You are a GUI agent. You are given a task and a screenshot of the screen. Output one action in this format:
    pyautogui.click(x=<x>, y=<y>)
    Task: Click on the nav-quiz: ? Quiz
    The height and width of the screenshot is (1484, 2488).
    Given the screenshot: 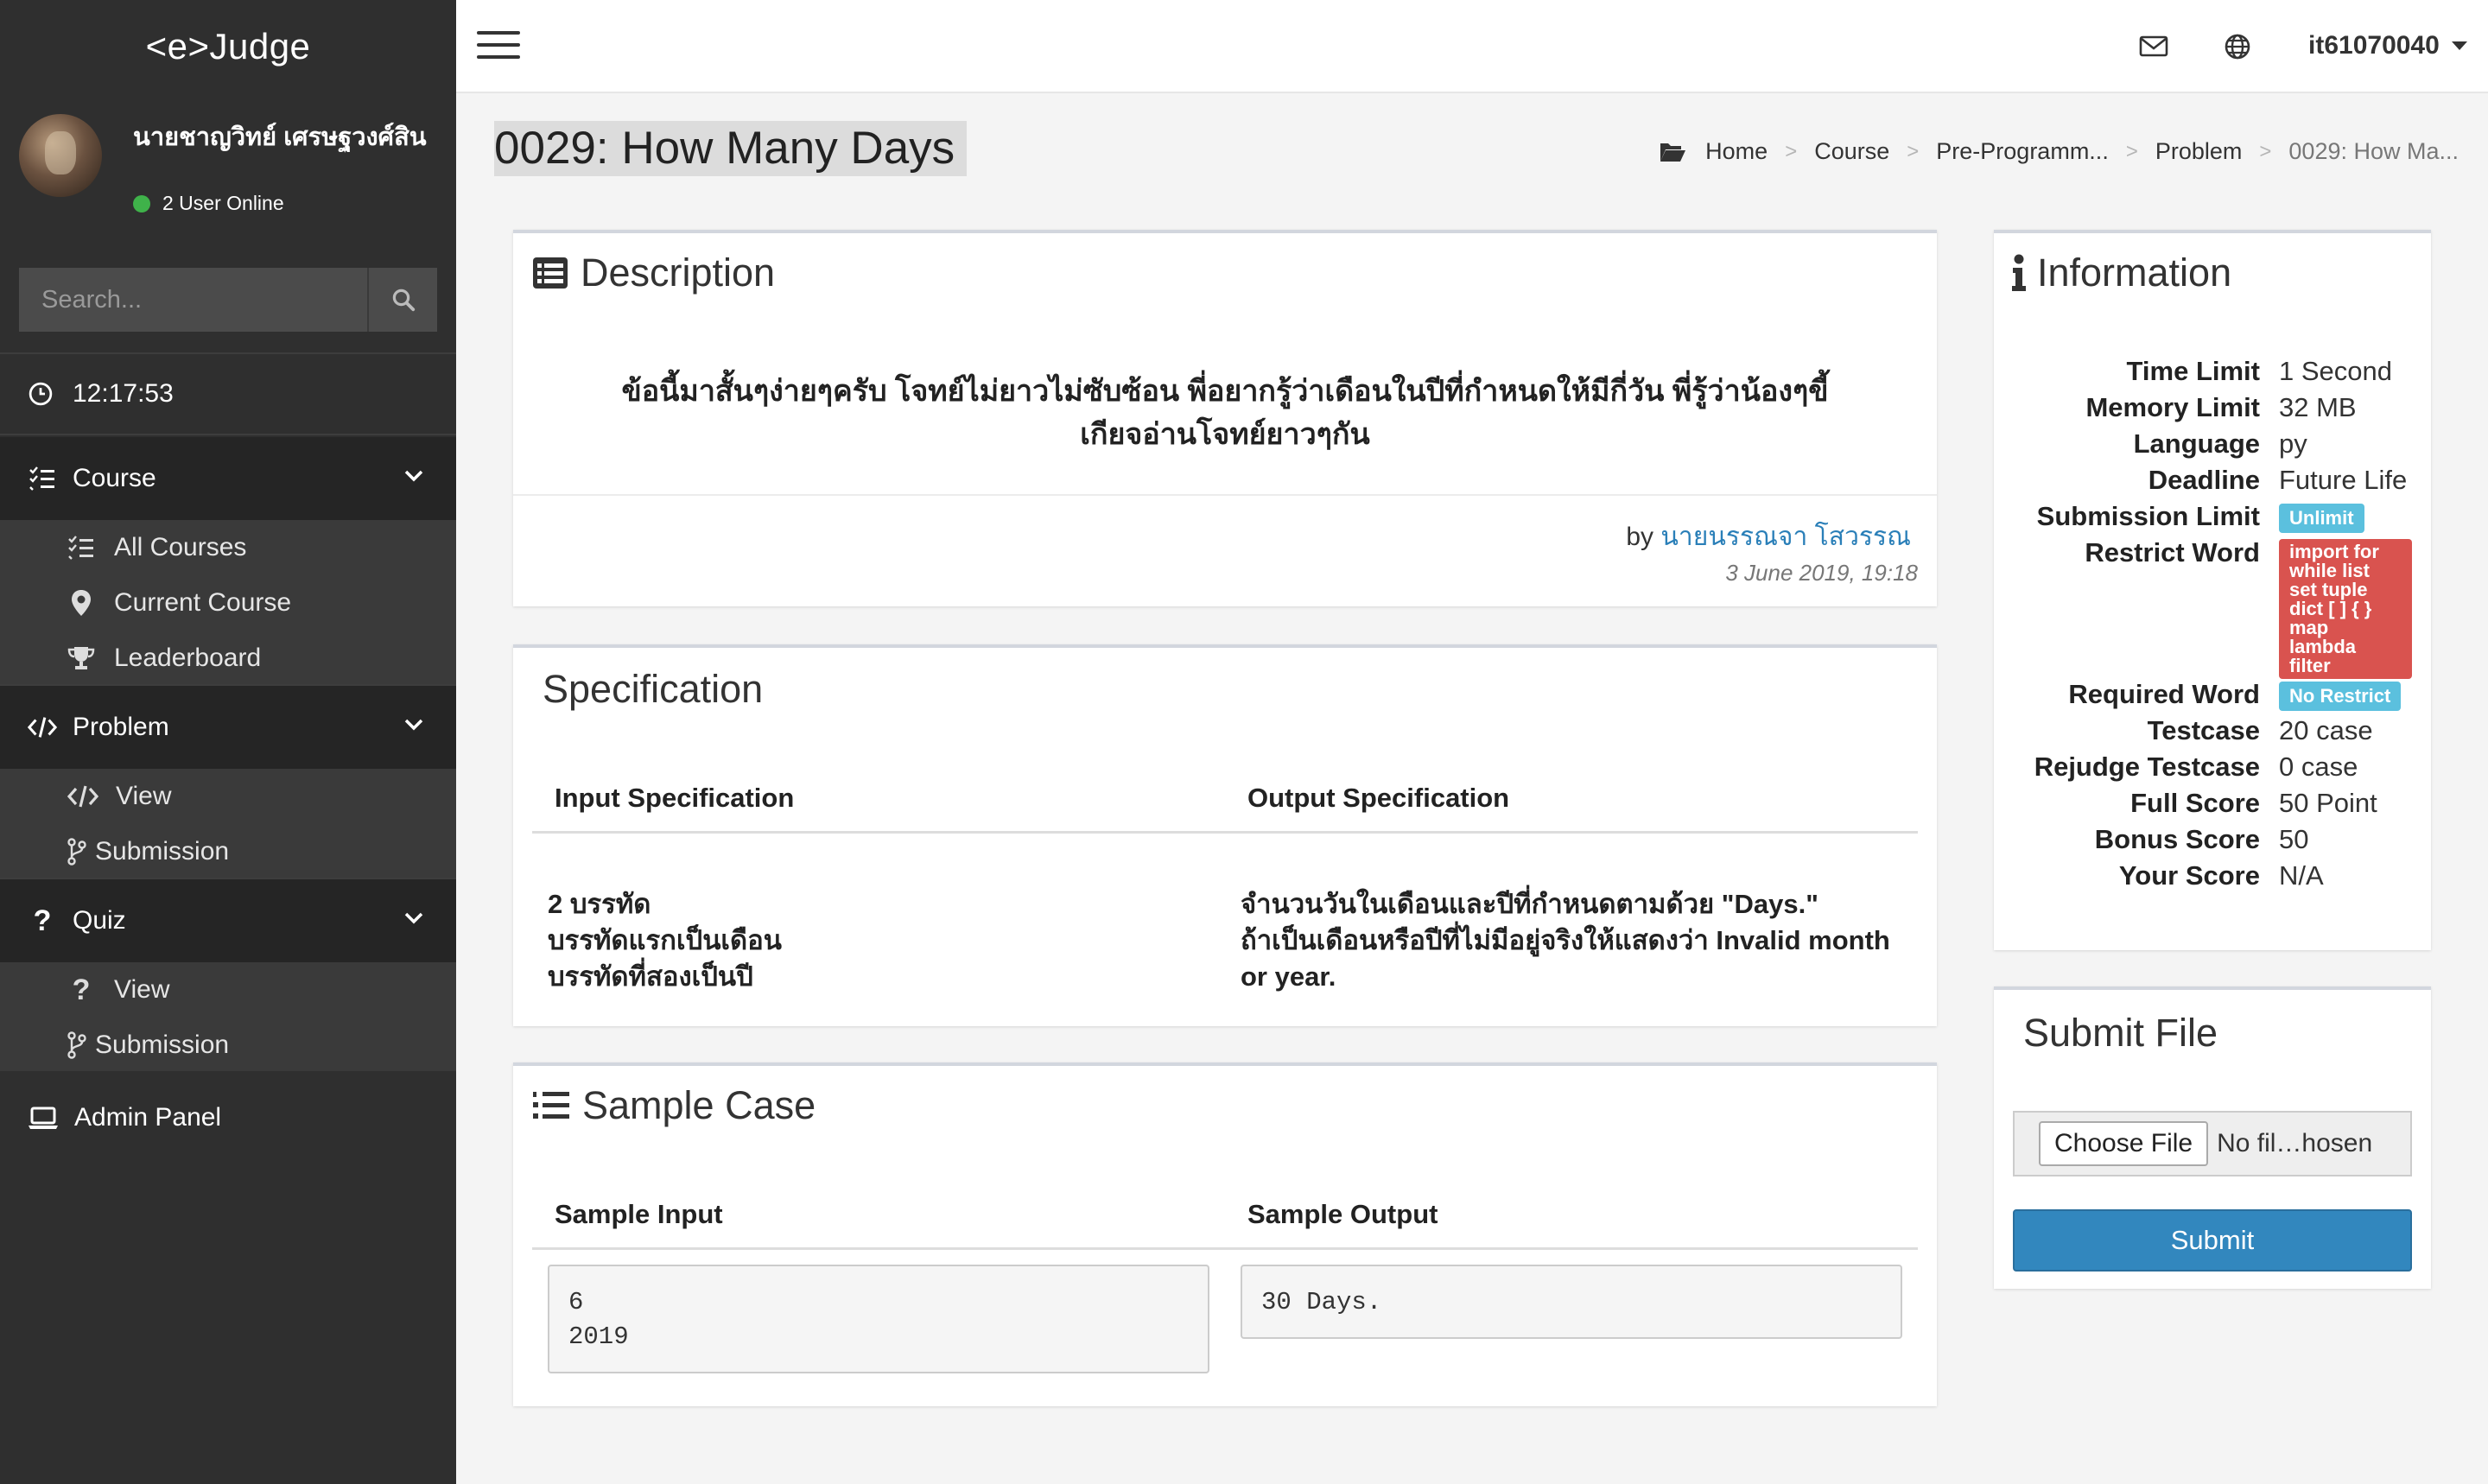 What is the action you would take?
    pyautogui.click(x=228, y=920)
    